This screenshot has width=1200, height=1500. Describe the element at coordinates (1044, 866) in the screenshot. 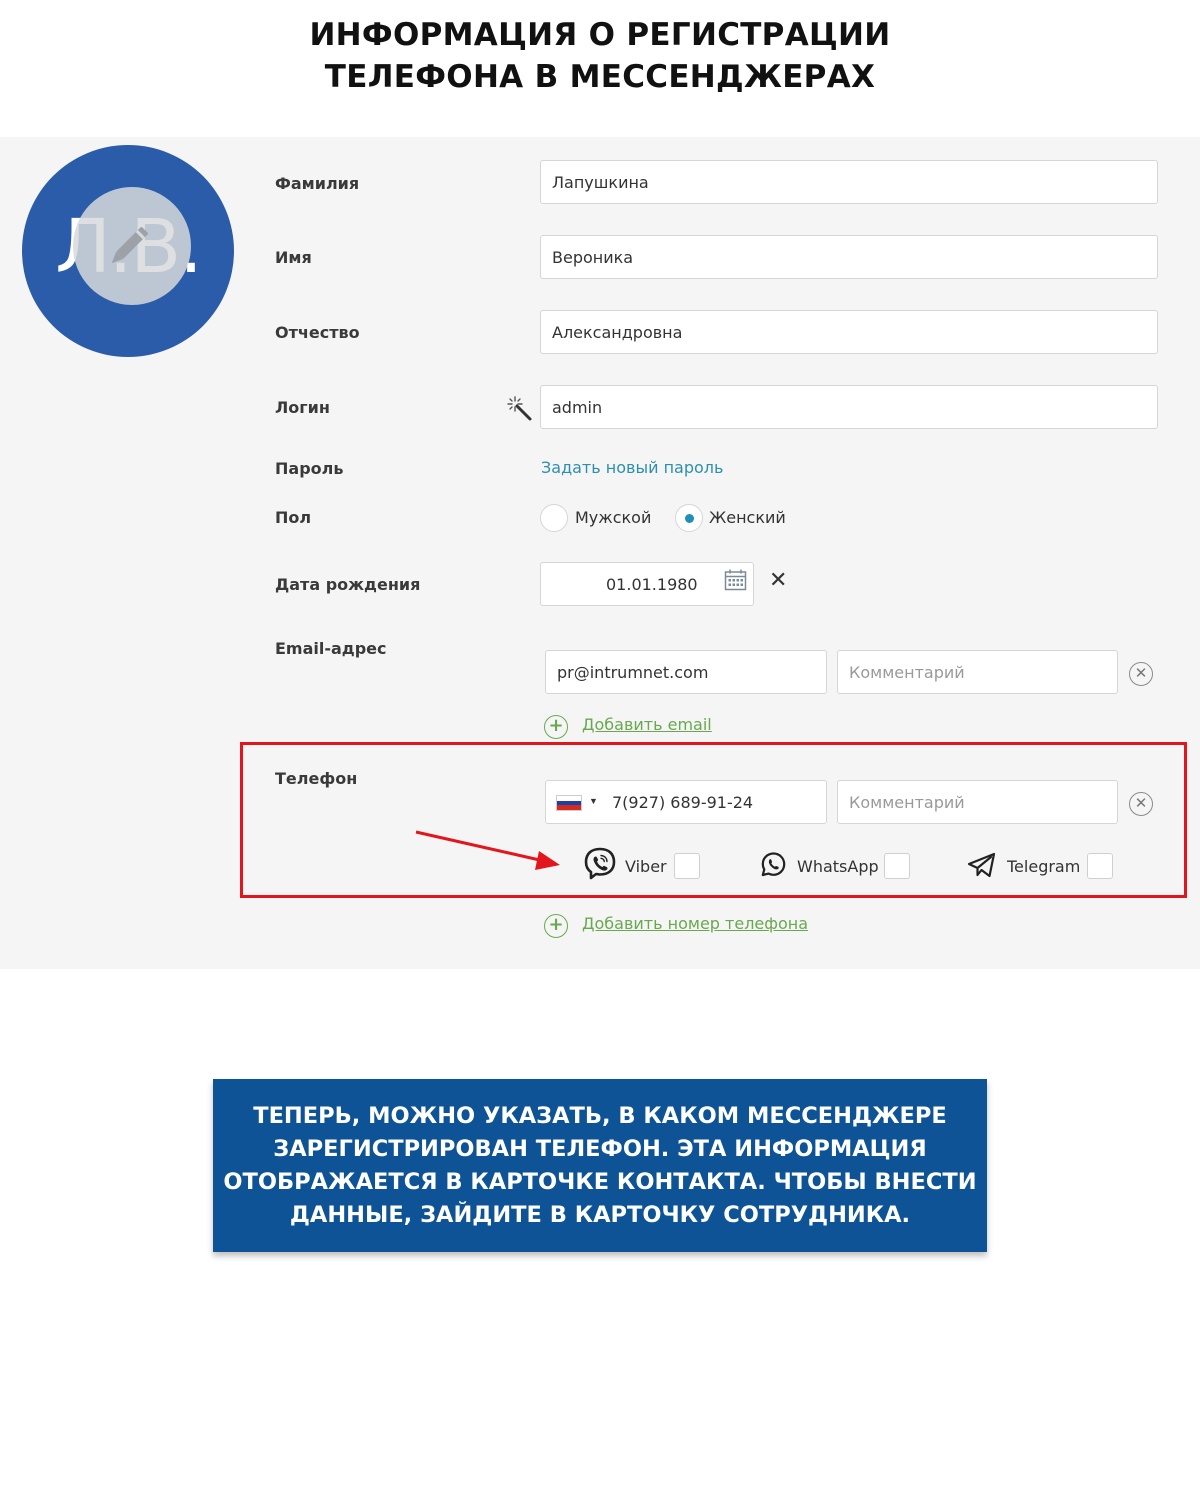

I see `telegram-label: Telegram` at that location.